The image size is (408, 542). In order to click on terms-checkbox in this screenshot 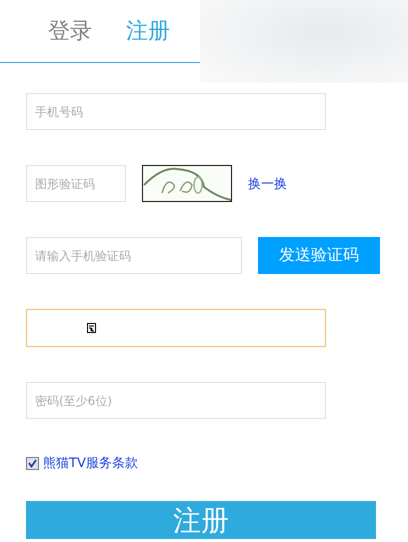, I will do `click(32, 463)`.